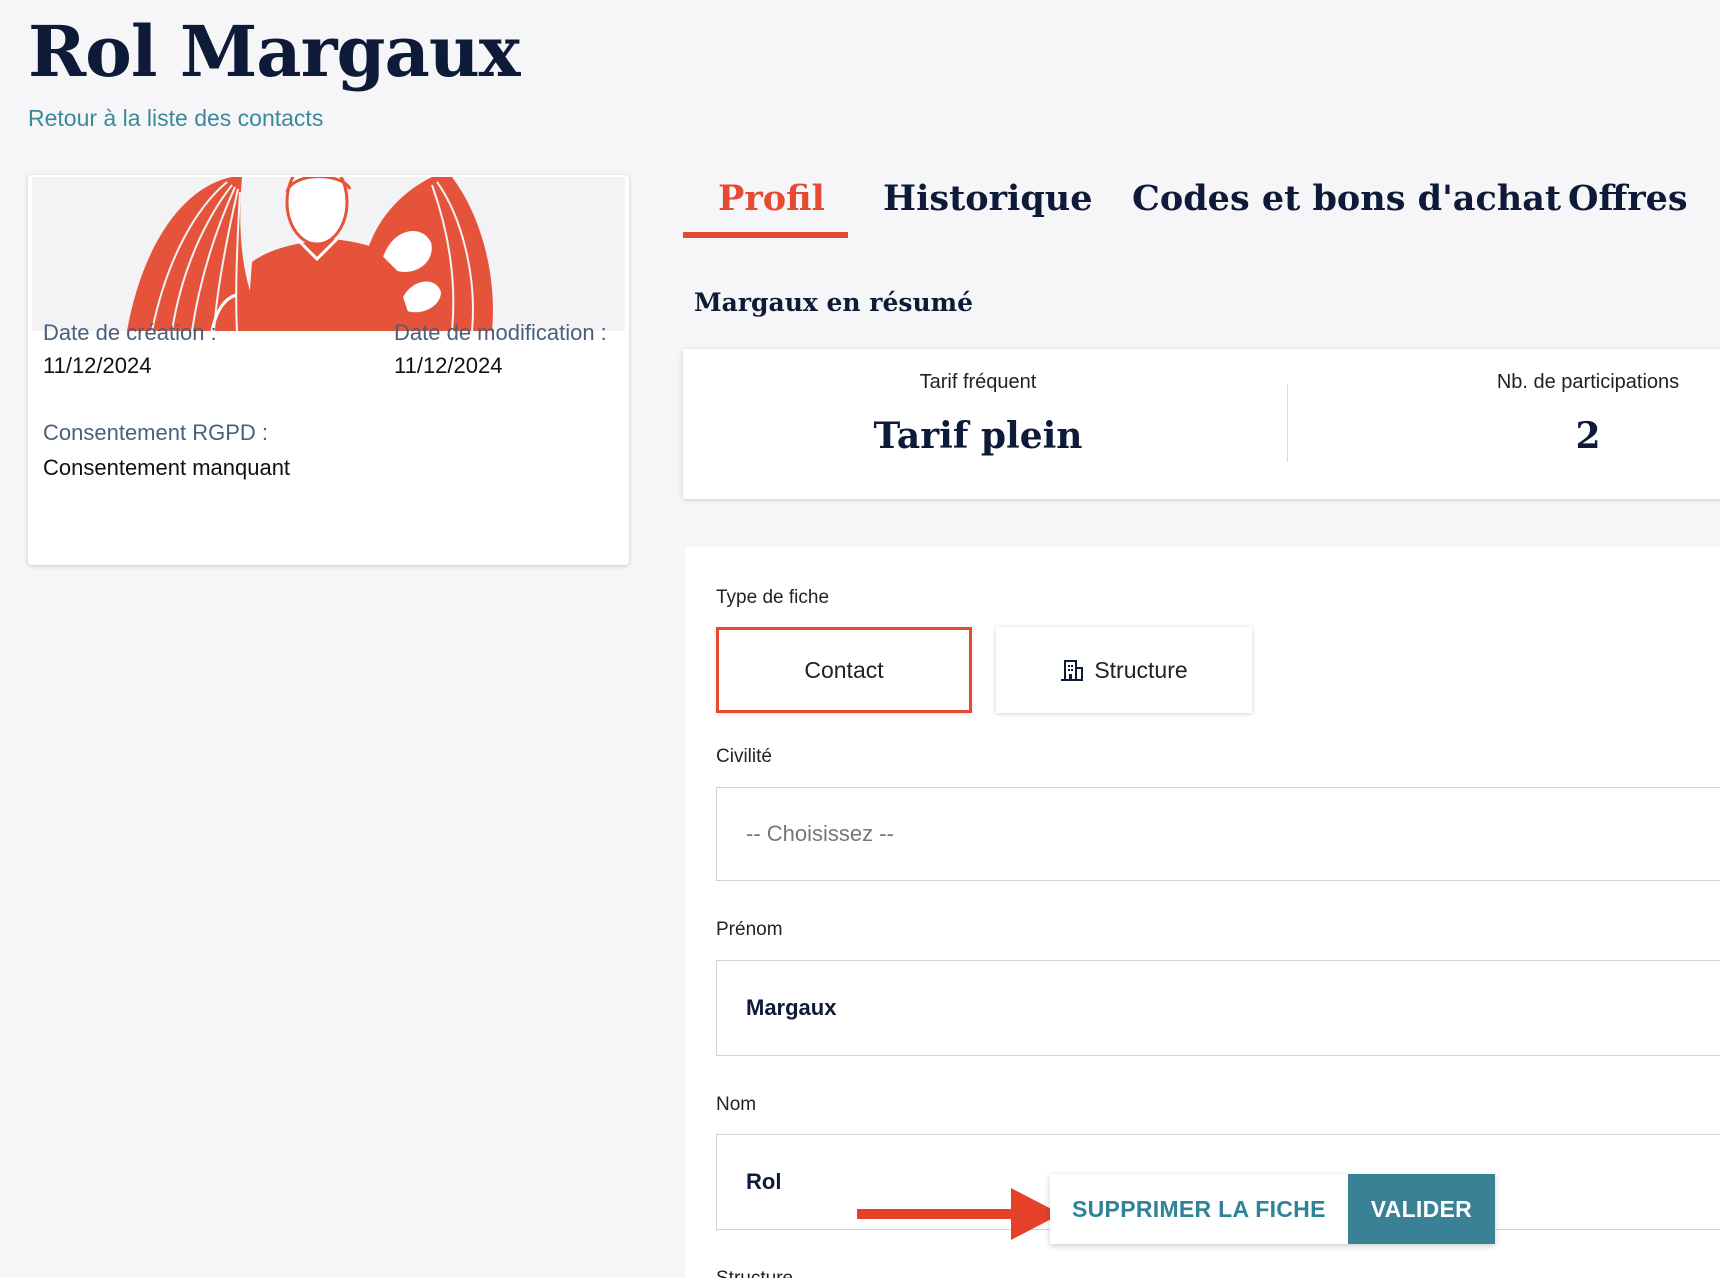 This screenshot has width=1720, height=1278. What do you see at coordinates (978, 436) in the screenshot?
I see `frequent-rate-value: Tarif plein` at bounding box center [978, 436].